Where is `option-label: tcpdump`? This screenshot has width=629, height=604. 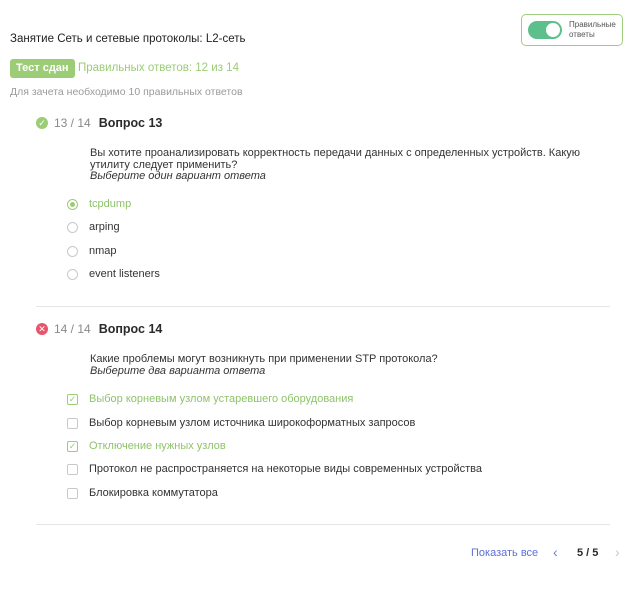
option-label: tcpdump is located at coordinates (110, 204).